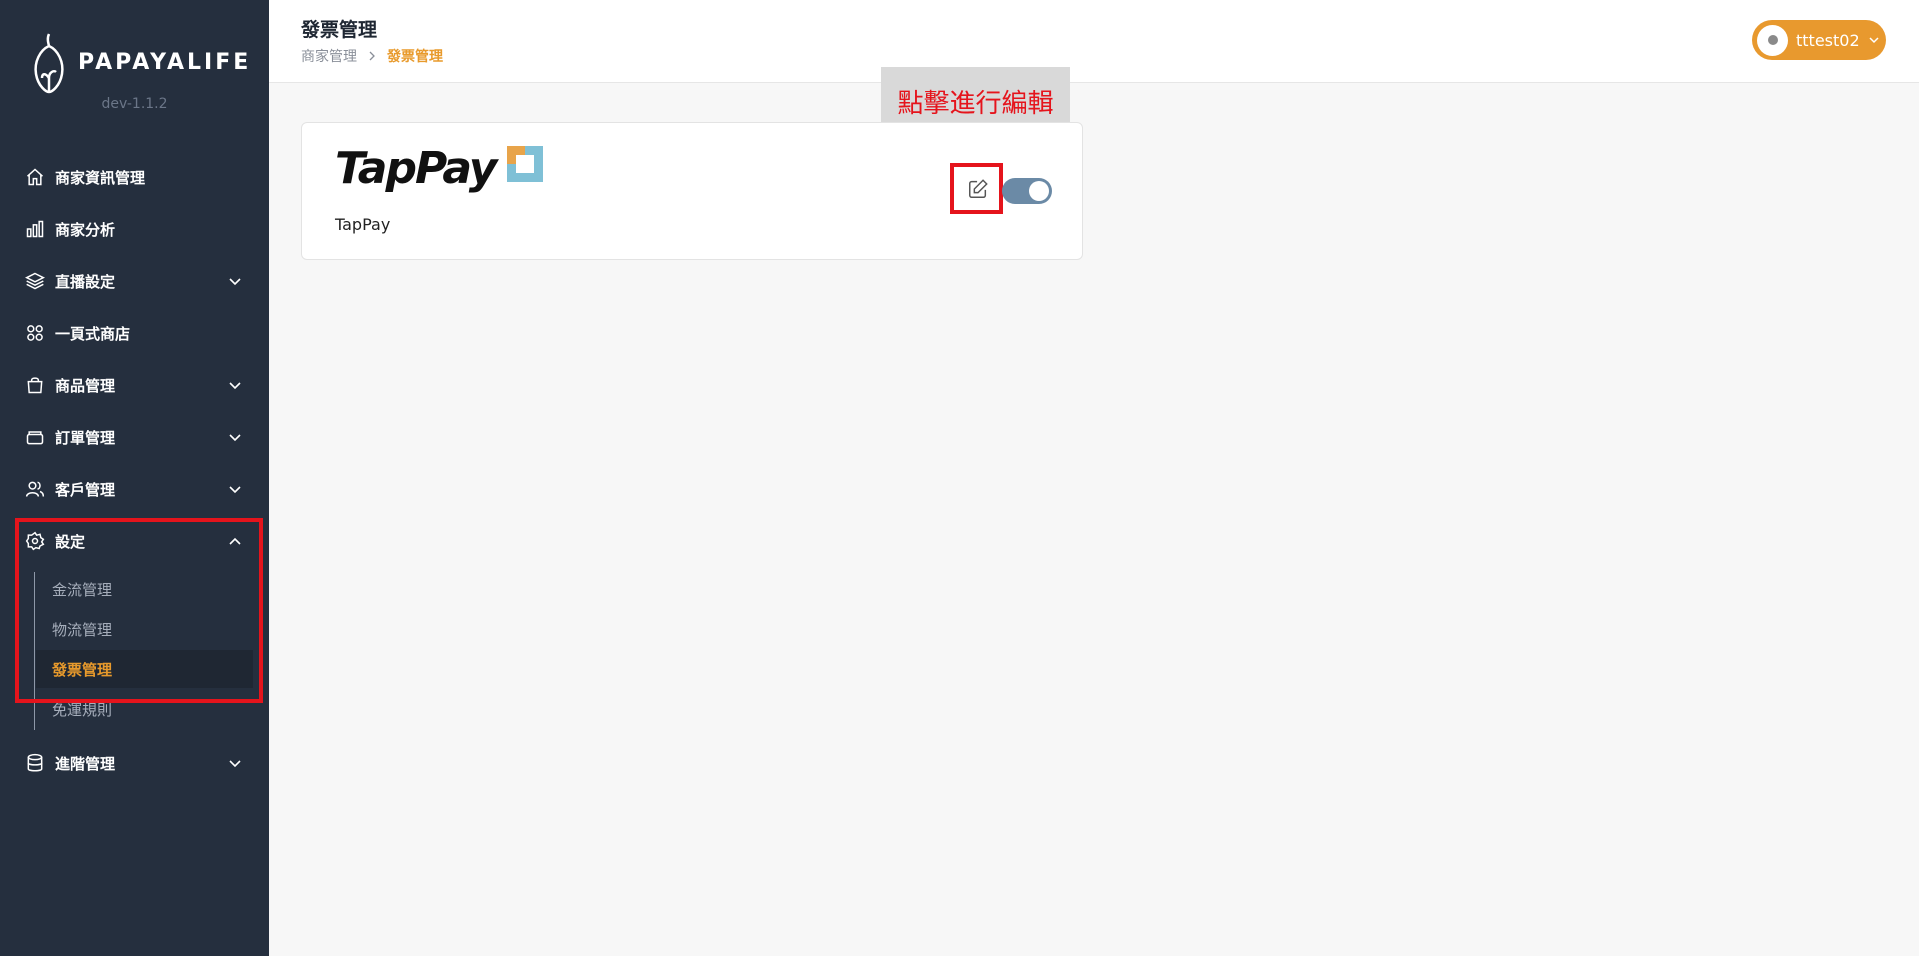 This screenshot has height=956, width=1919. What do you see at coordinates (70, 541) in the screenshot?
I see `sidebar-item-label: 設定` at bounding box center [70, 541].